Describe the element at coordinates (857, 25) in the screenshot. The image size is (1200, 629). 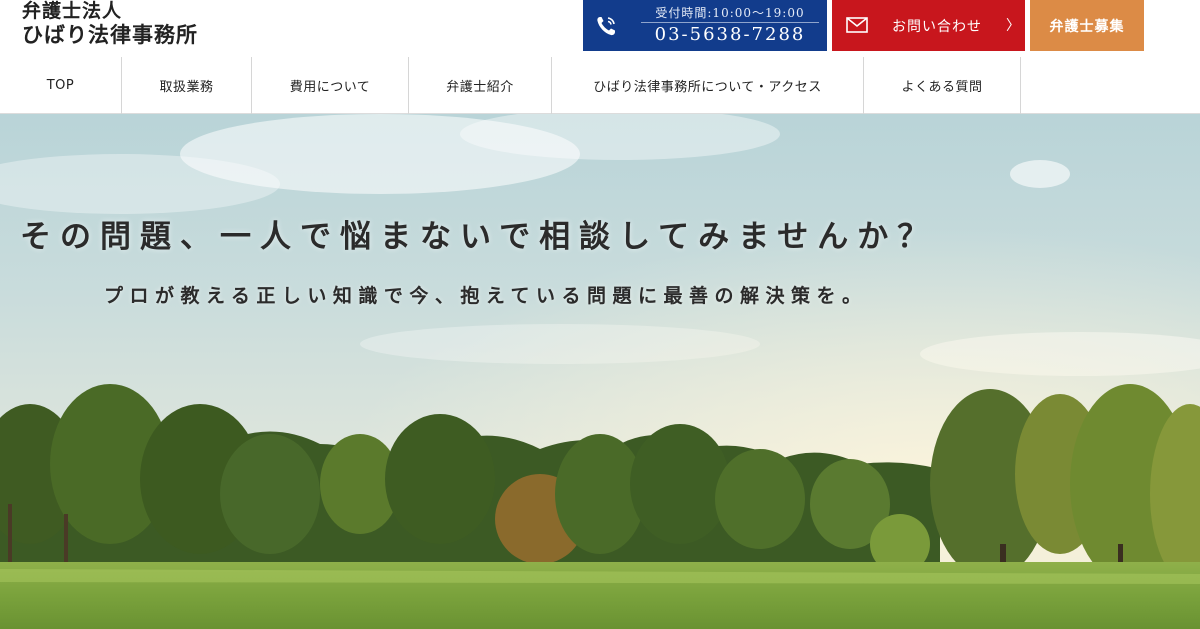
I see `mail-icon` at that location.